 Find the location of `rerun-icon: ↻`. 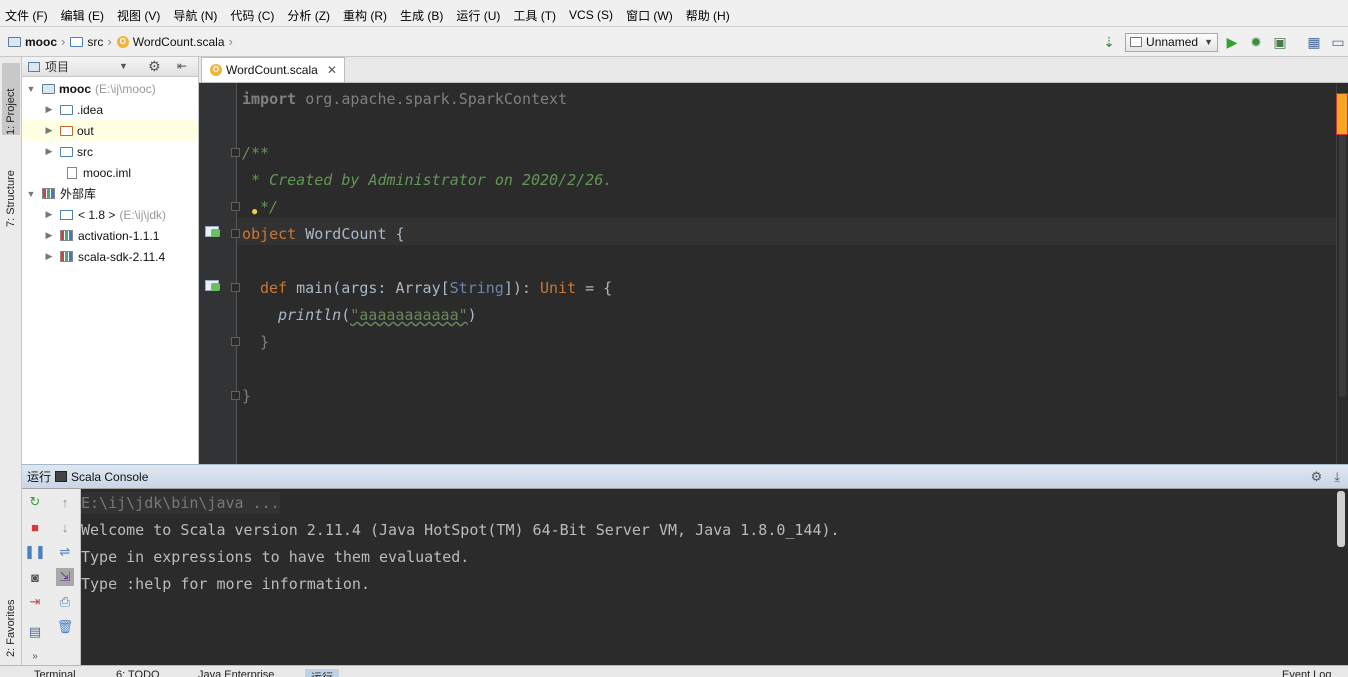

rerun-icon: ↻ is located at coordinates (35, 502).